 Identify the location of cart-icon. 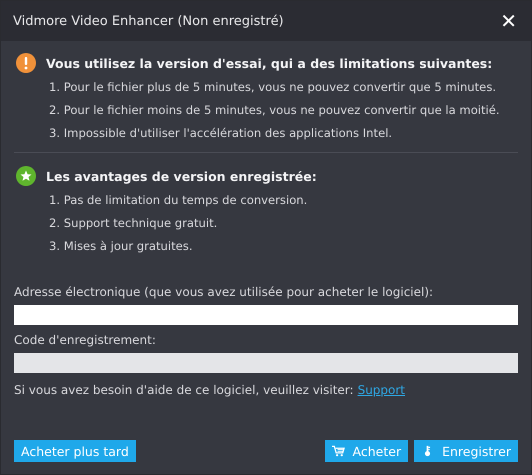
(338, 451).